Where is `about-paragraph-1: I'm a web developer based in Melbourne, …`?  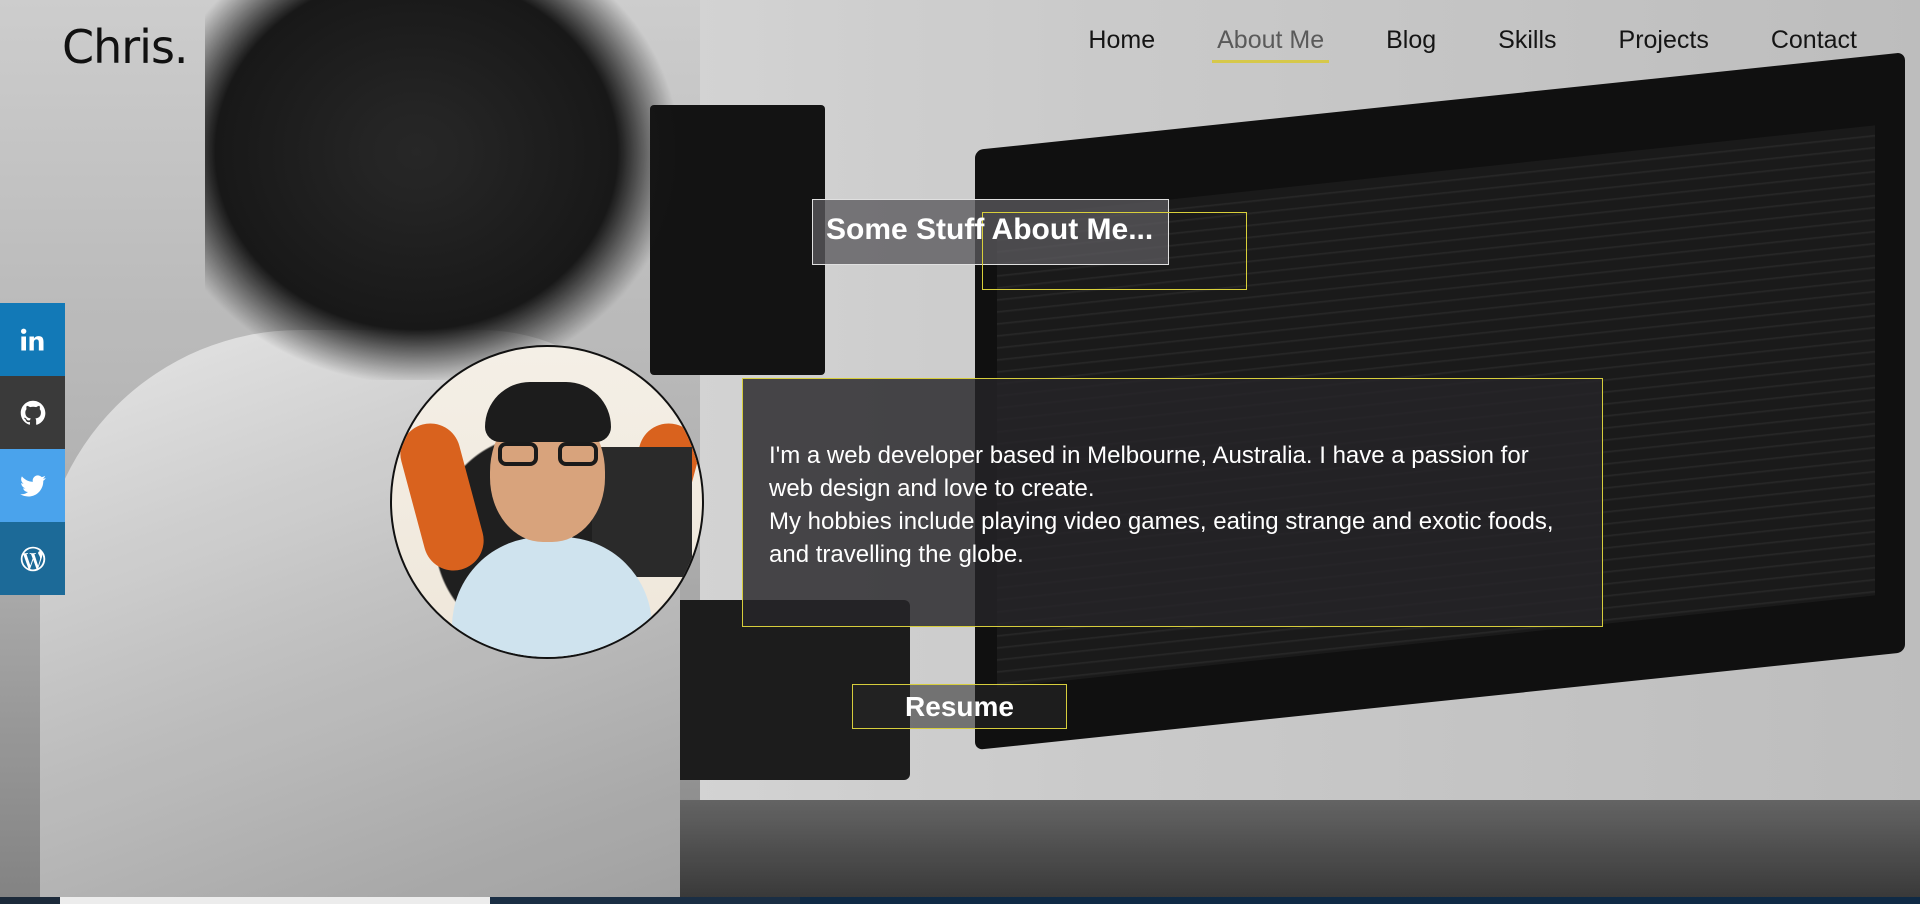 about-paragraph-1: I'm a web developer based in Melbourne, … is located at coordinates (1149, 472).